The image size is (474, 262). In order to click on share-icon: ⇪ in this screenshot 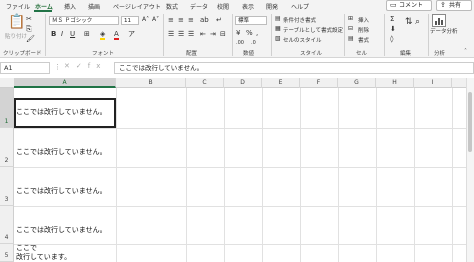, I will do `click(443, 5)`.